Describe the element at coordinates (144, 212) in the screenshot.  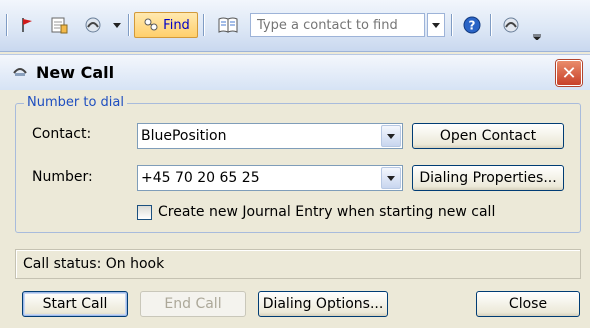
I see `journal-entry-checkbox` at that location.